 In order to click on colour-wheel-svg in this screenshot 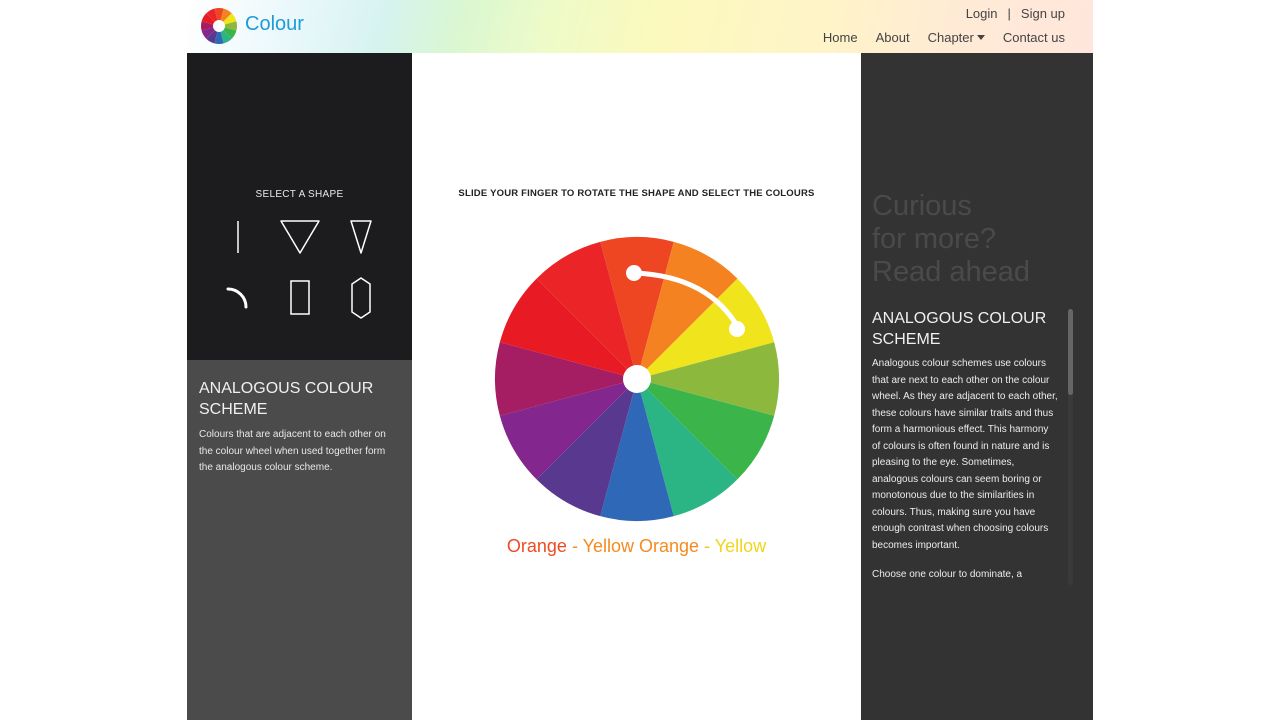, I will do `click(637, 379)`.